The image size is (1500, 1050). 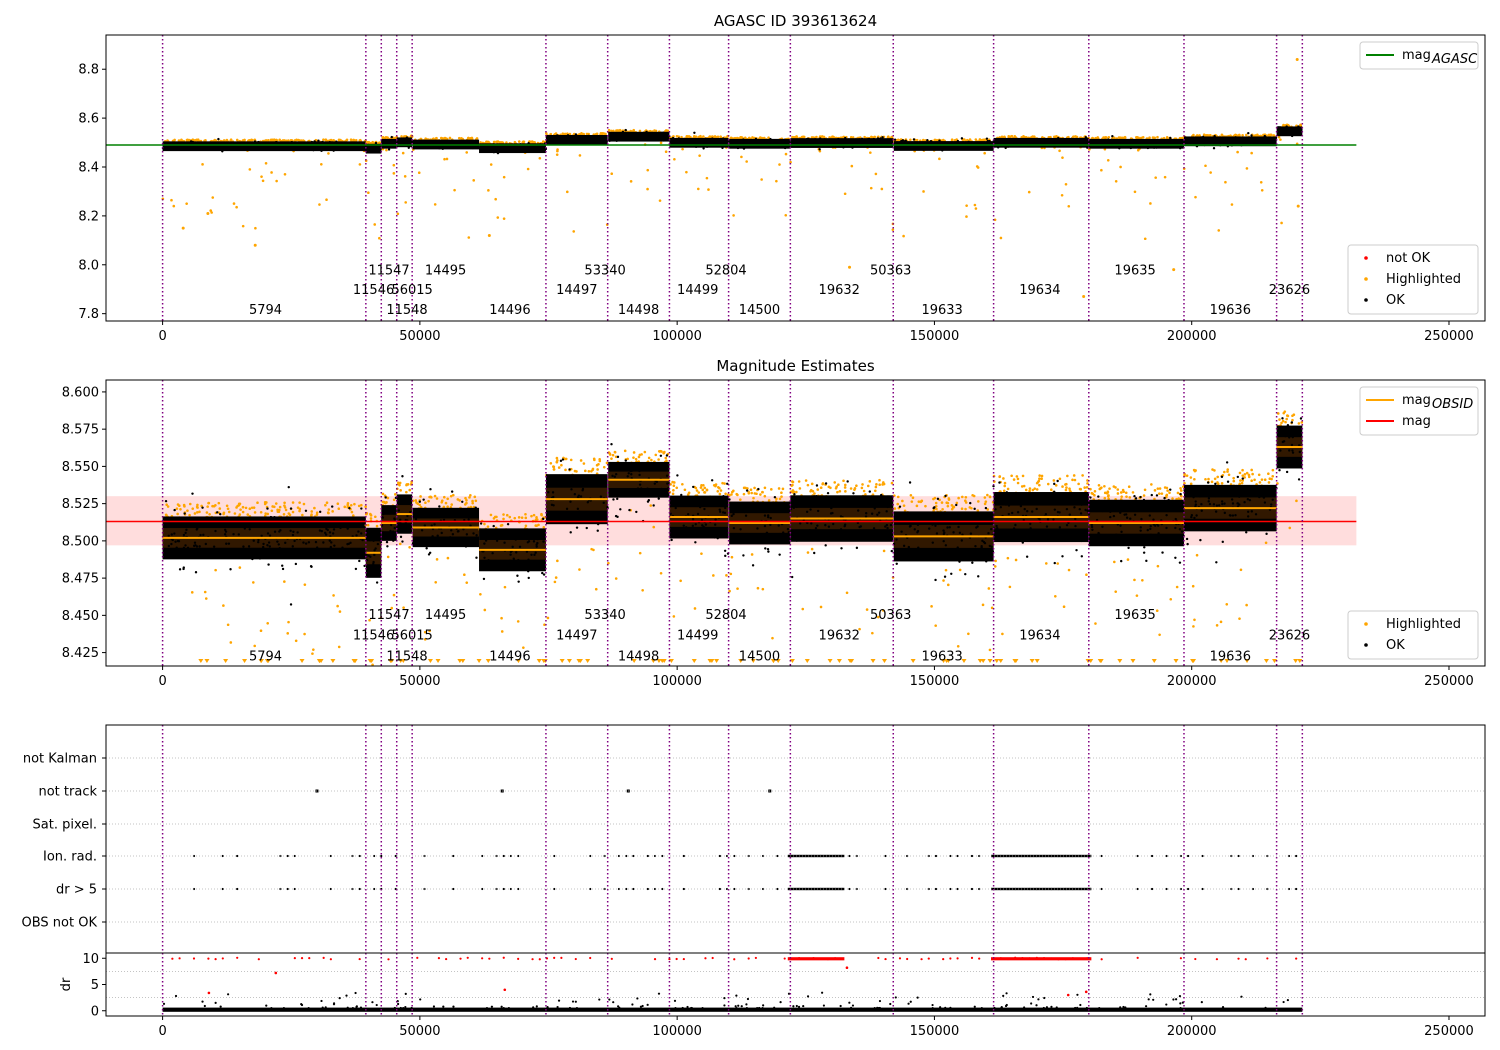 What do you see at coordinates (1419, 411) in the screenshot?
I see `legend-top-right: mag OBSIDmag` at bounding box center [1419, 411].